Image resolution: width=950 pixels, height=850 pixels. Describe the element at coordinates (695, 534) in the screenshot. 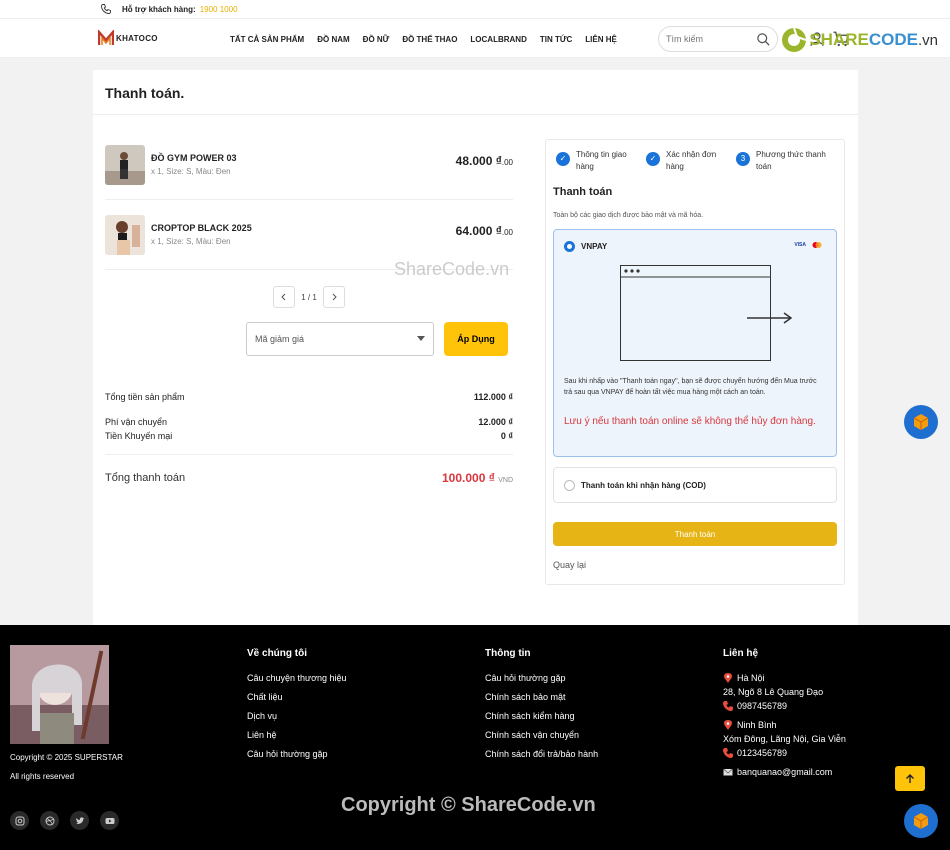

I see `pay-button: Thanh toán` at that location.